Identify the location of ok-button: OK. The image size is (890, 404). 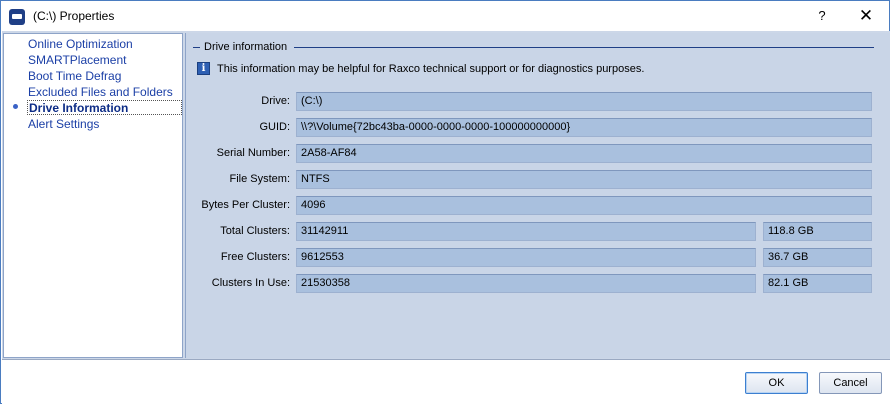
(776, 383).